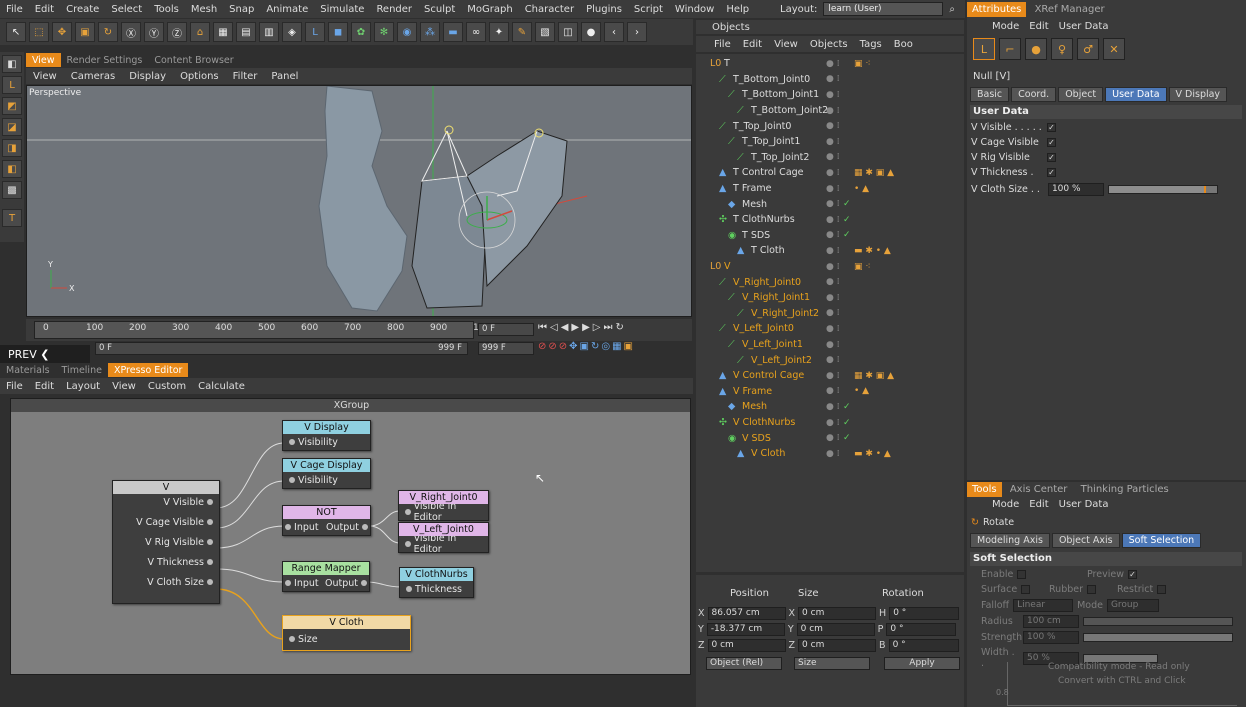  What do you see at coordinates (147, 76) in the screenshot?
I see `view-menu-display: Display` at bounding box center [147, 76].